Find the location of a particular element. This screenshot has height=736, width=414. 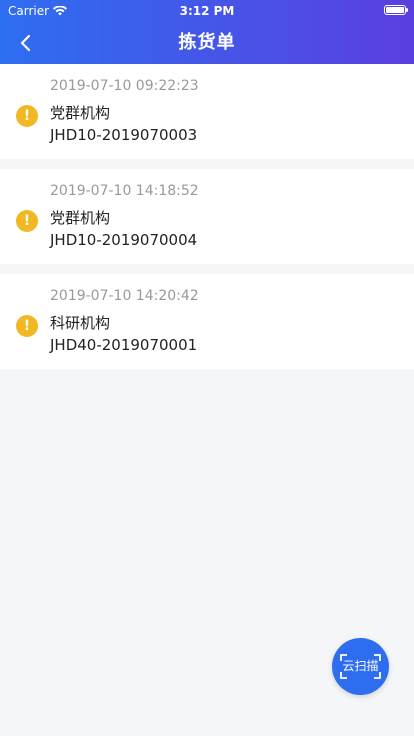

order-organization: 科研机构 is located at coordinates (80, 323).